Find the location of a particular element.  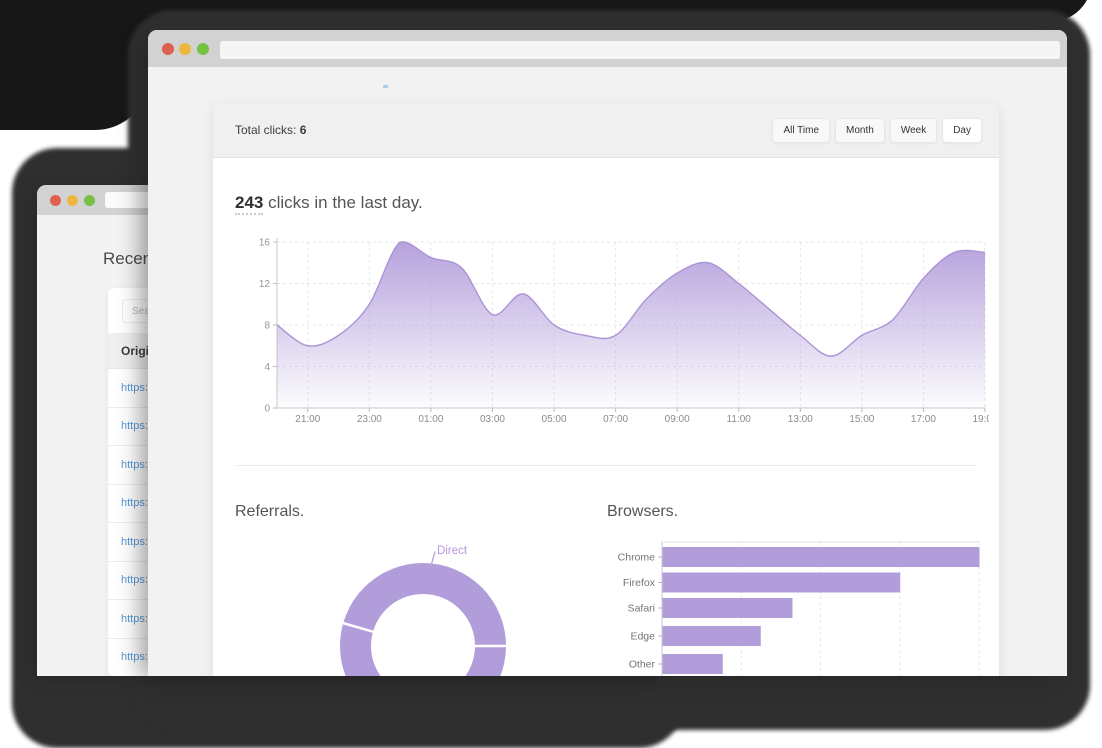

svg-text: 4 is located at coordinates (267, 367).